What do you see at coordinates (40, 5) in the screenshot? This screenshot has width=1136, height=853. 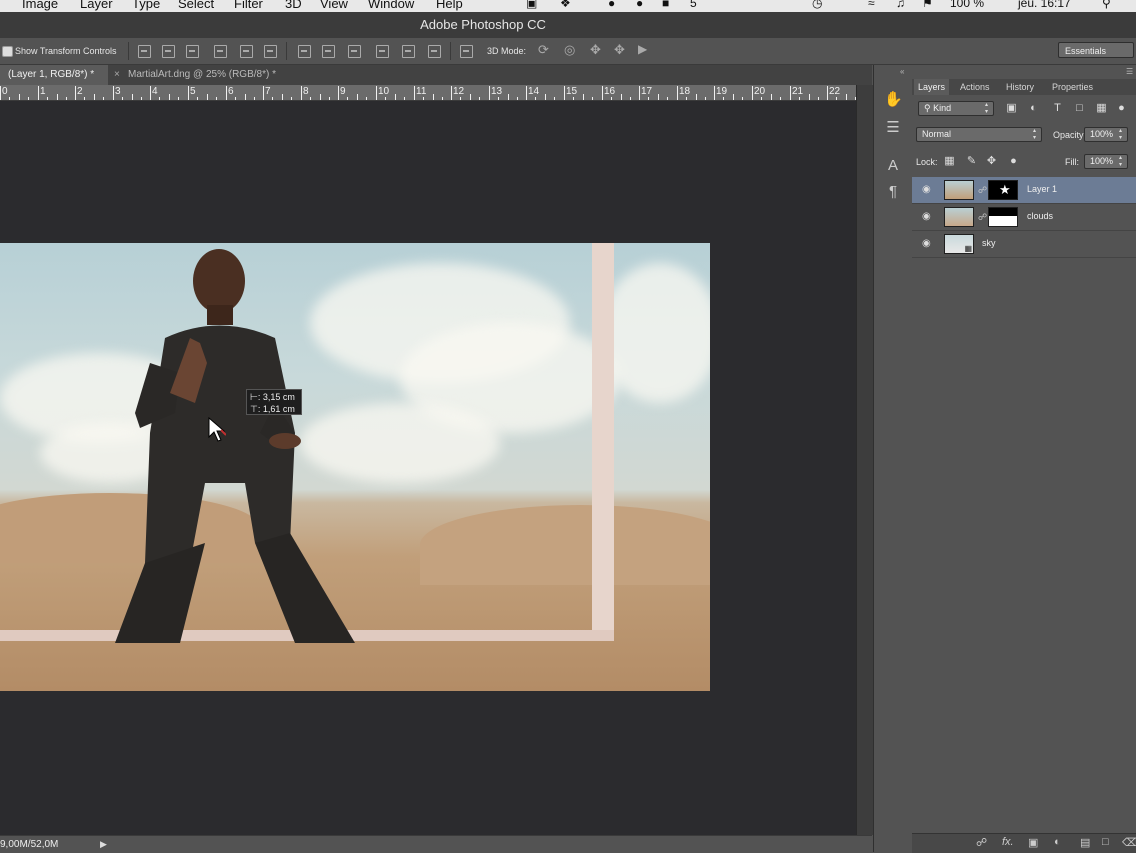 I see `menu-image: Image` at bounding box center [40, 5].